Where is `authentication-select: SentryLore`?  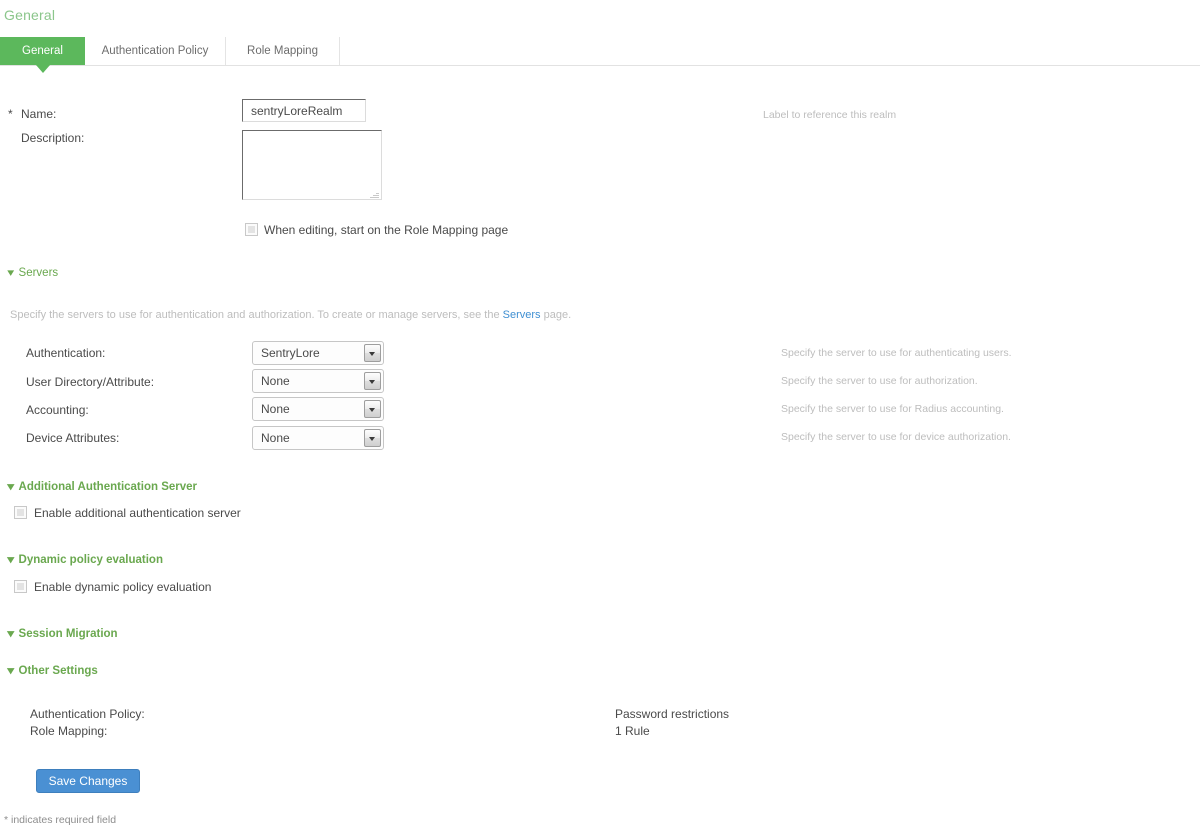 authentication-select: SentryLore is located at coordinates (318, 353).